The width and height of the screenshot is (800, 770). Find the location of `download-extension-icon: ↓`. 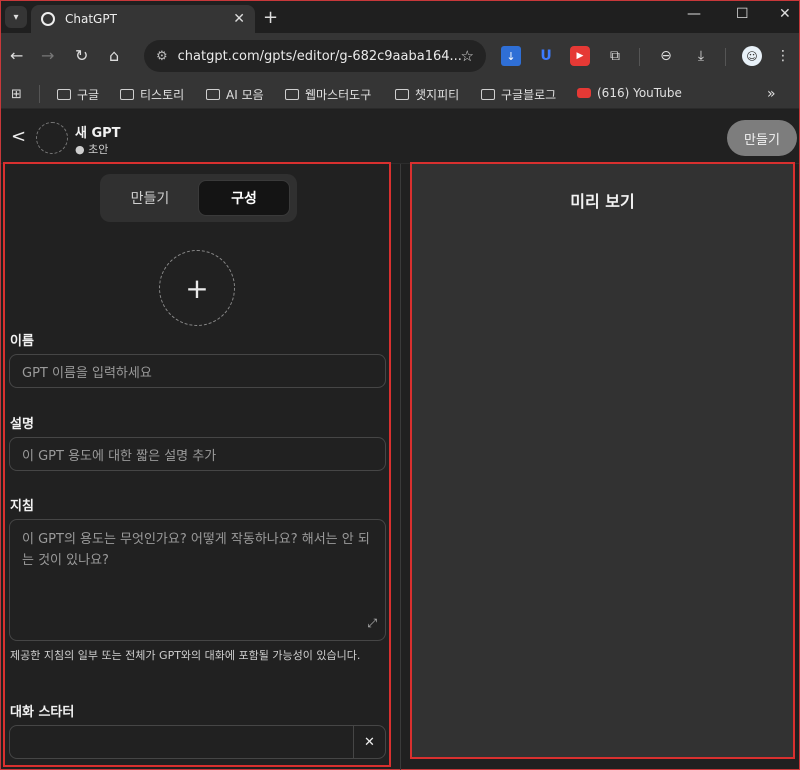

download-extension-icon: ↓ is located at coordinates (511, 56).